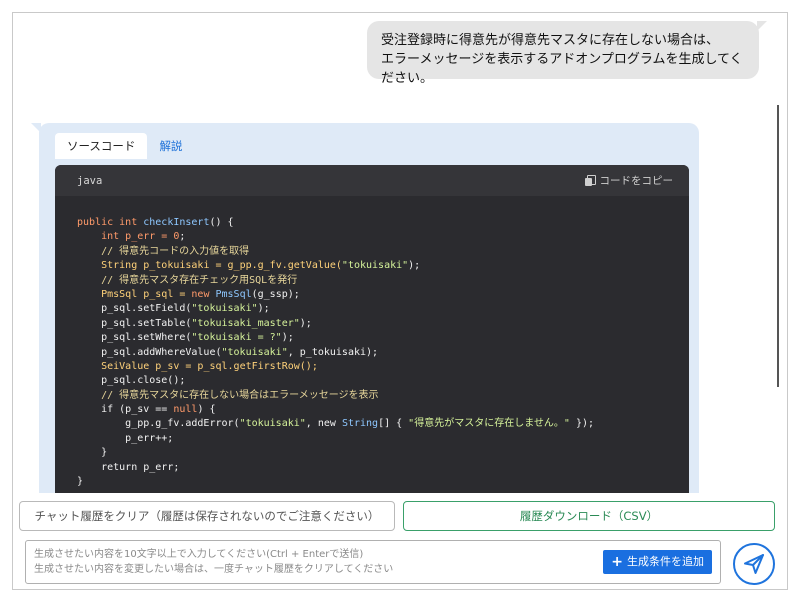 The width and height of the screenshot is (800, 600). I want to click on add-condition-label: 生成条件を追加, so click(665, 561).